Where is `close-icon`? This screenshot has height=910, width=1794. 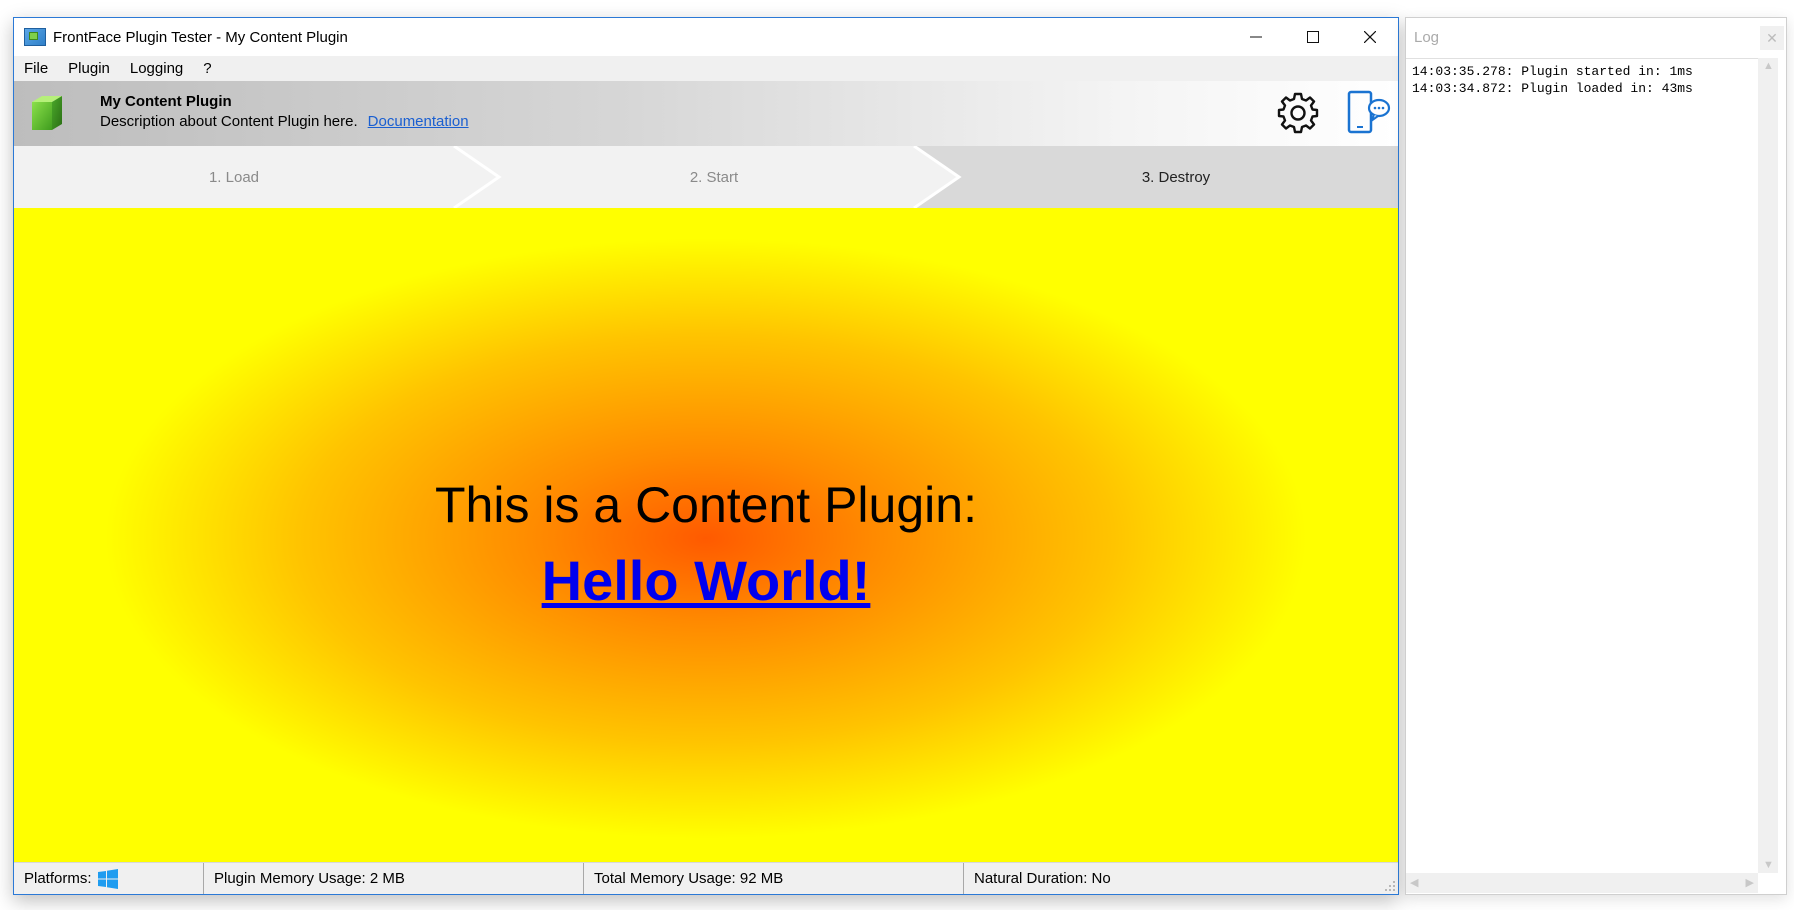
close-icon is located at coordinates (1369, 37).